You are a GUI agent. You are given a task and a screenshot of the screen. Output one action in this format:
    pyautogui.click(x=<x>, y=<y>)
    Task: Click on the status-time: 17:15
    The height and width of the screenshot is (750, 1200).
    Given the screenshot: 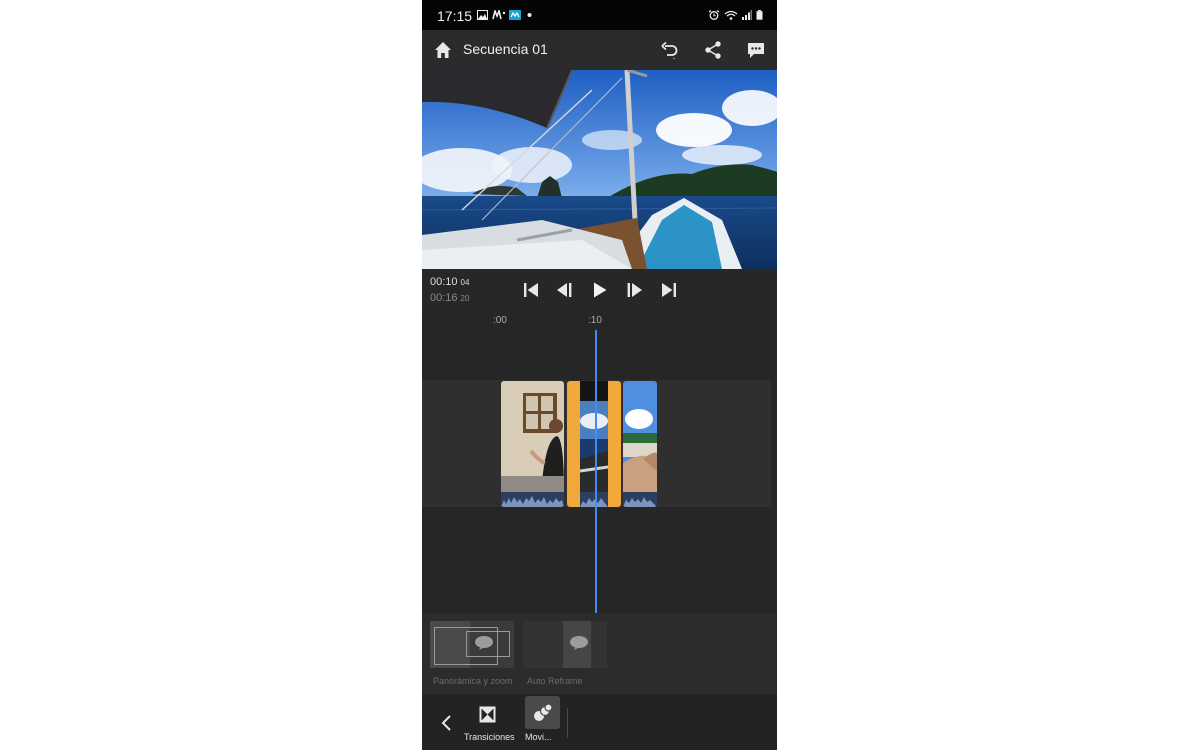 What is the action you would take?
    pyautogui.click(x=455, y=16)
    